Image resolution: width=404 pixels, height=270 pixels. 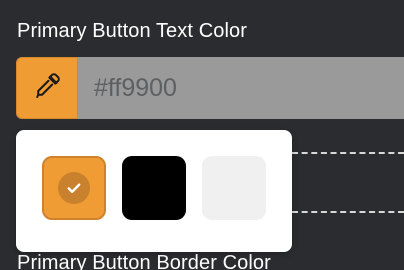 I want to click on color-picker-button, so click(x=47, y=88).